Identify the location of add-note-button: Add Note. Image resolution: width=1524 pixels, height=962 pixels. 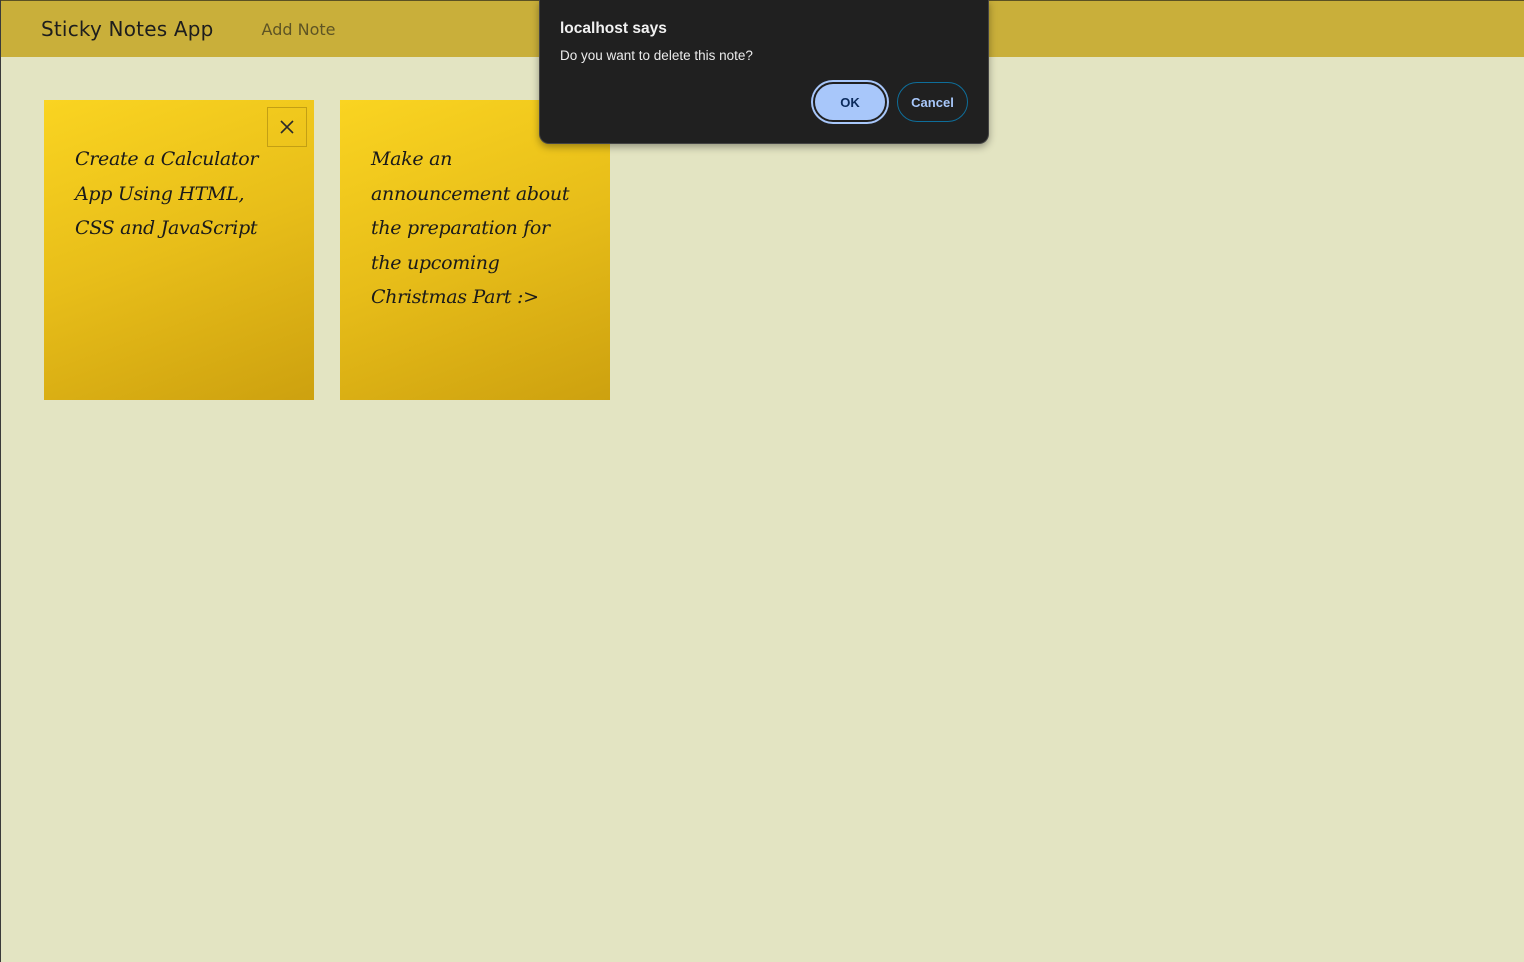
(299, 29).